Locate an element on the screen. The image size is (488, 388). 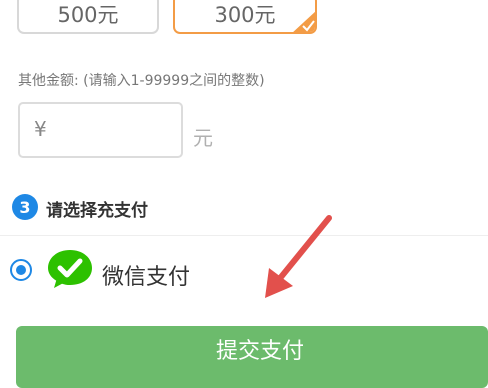
amount-option-500: 500元 is located at coordinates (88, 17).